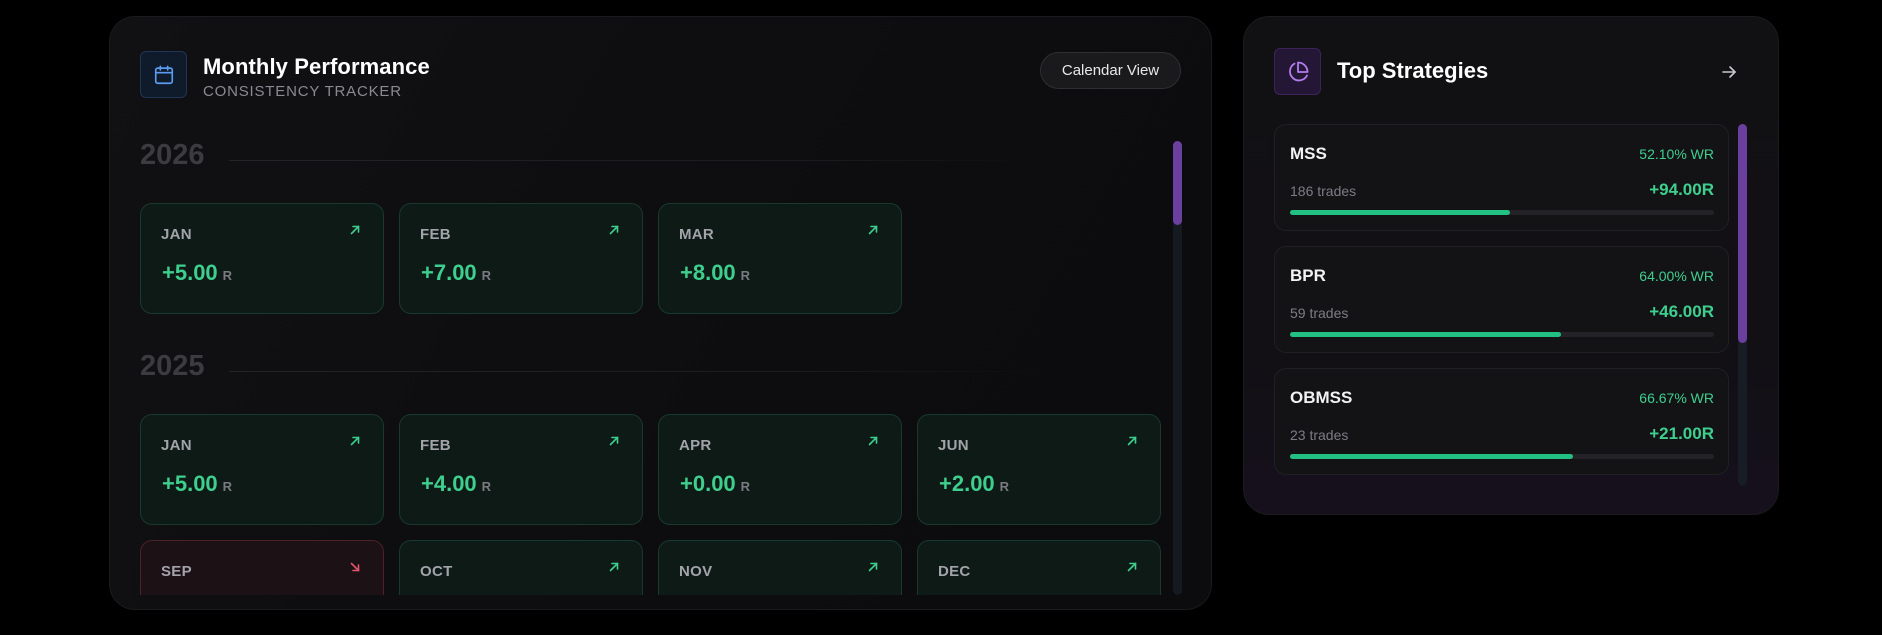  What do you see at coordinates (521, 258) in the screenshot?
I see `month-card-2026-feb: FEB +7.00 R` at bounding box center [521, 258].